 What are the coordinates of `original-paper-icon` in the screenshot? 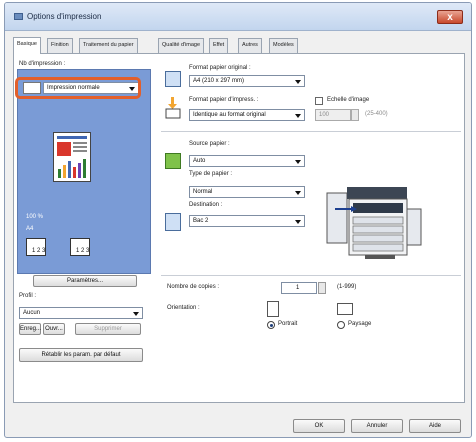 It's located at (173, 79).